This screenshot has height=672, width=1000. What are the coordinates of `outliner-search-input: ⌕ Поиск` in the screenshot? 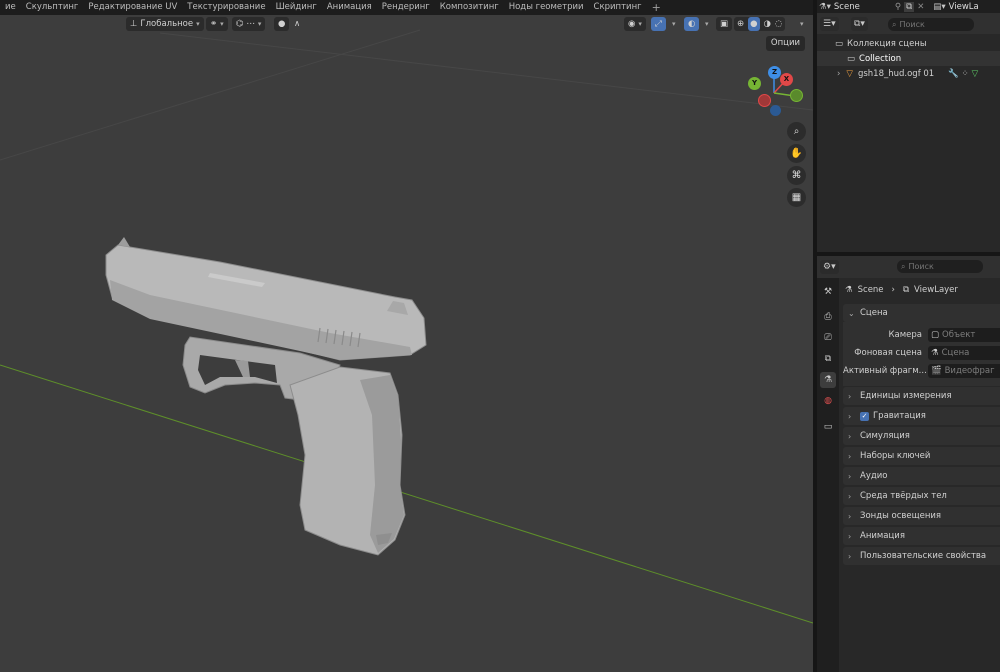 It's located at (931, 24).